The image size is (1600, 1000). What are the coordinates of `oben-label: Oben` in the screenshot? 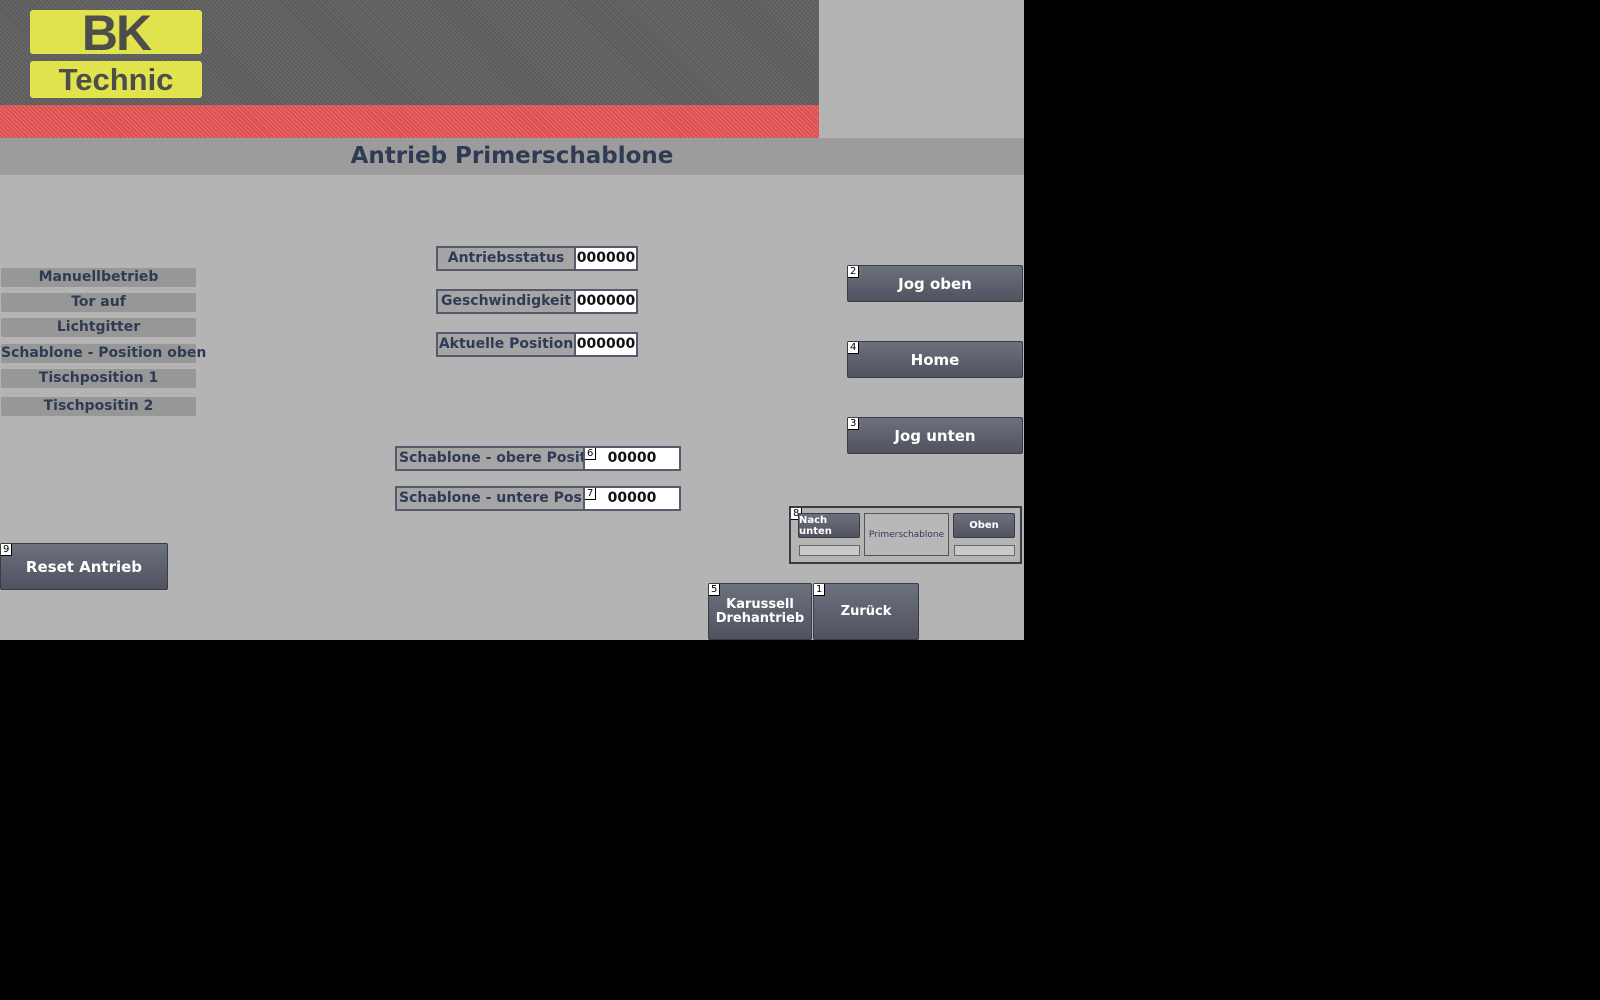 It's located at (984, 525).